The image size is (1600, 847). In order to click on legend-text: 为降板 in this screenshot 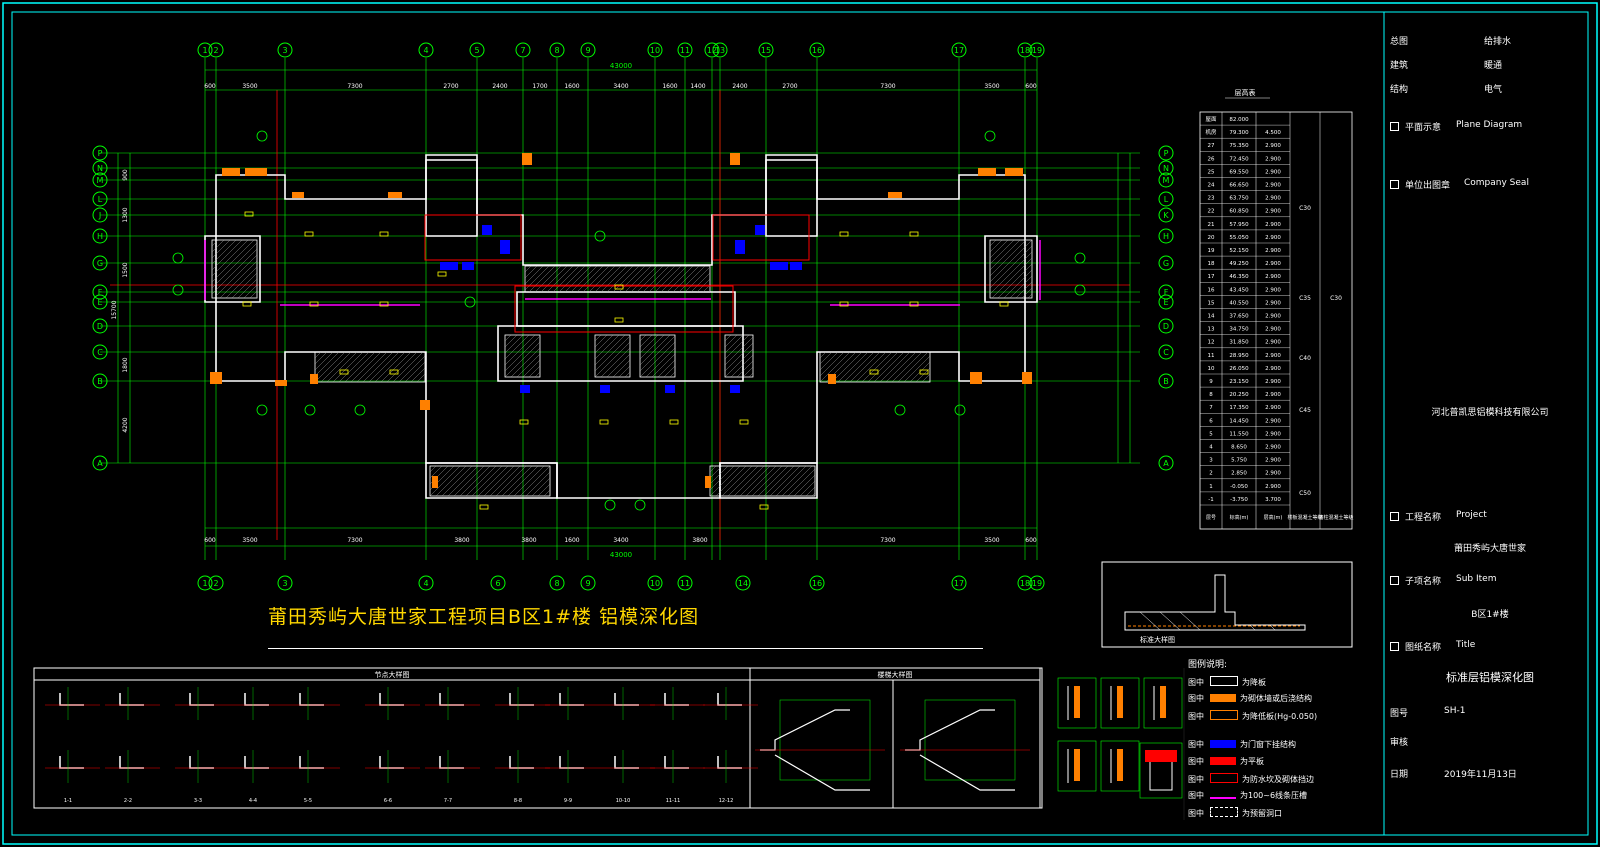, I will do `click(1254, 682)`.